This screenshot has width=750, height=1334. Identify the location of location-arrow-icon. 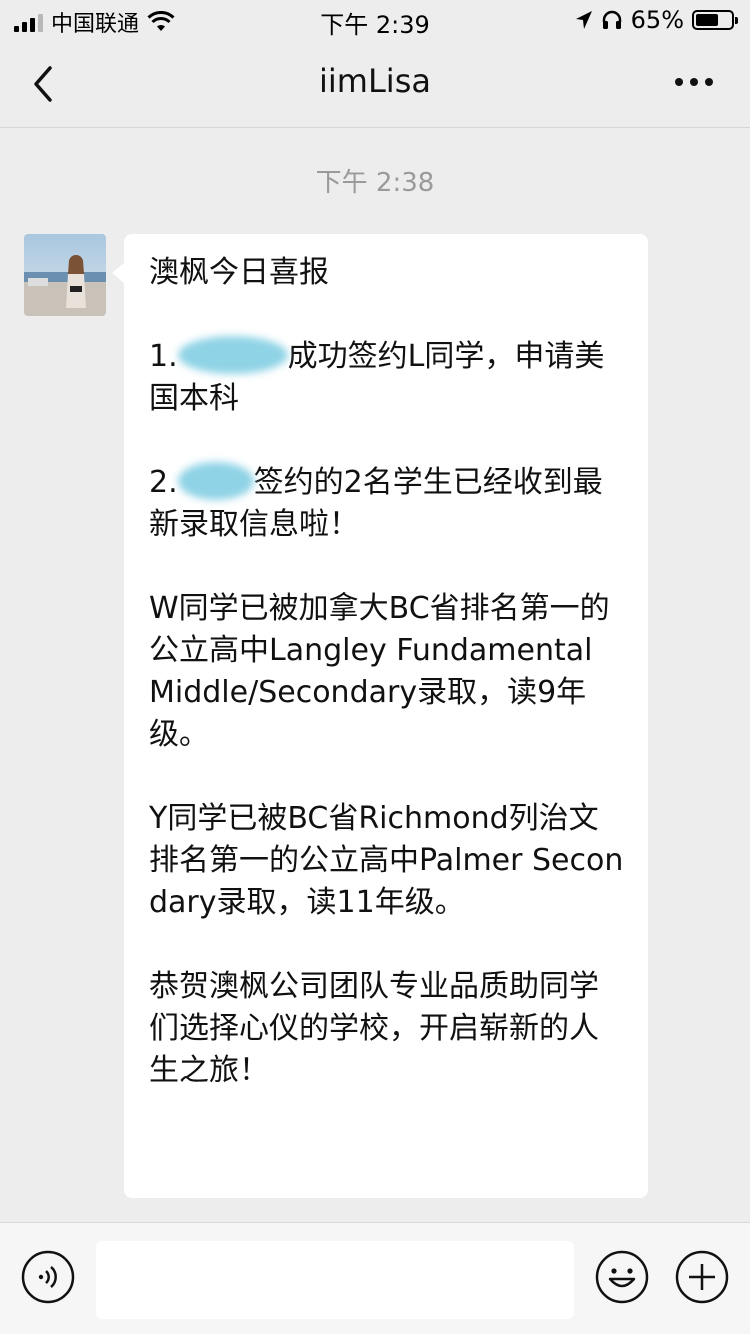
(583, 20).